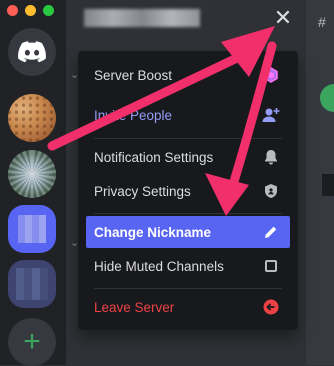 The image size is (334, 366). Describe the element at coordinates (188, 115) in the screenshot. I see `menu-item-invite-people: Invite People` at that location.